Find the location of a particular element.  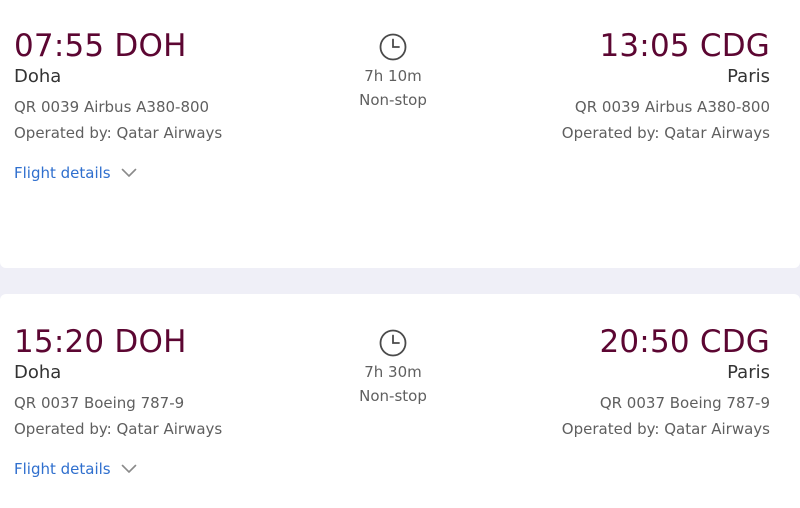

arrival-time: 13:05 is located at coordinates (644, 46).